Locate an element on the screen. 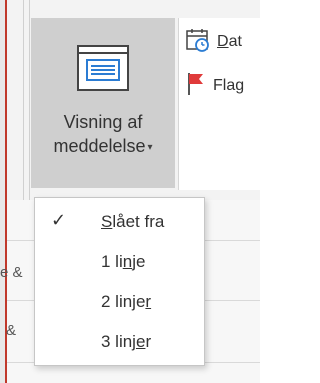  flag-button: Flag is located at coordinates (214, 86).